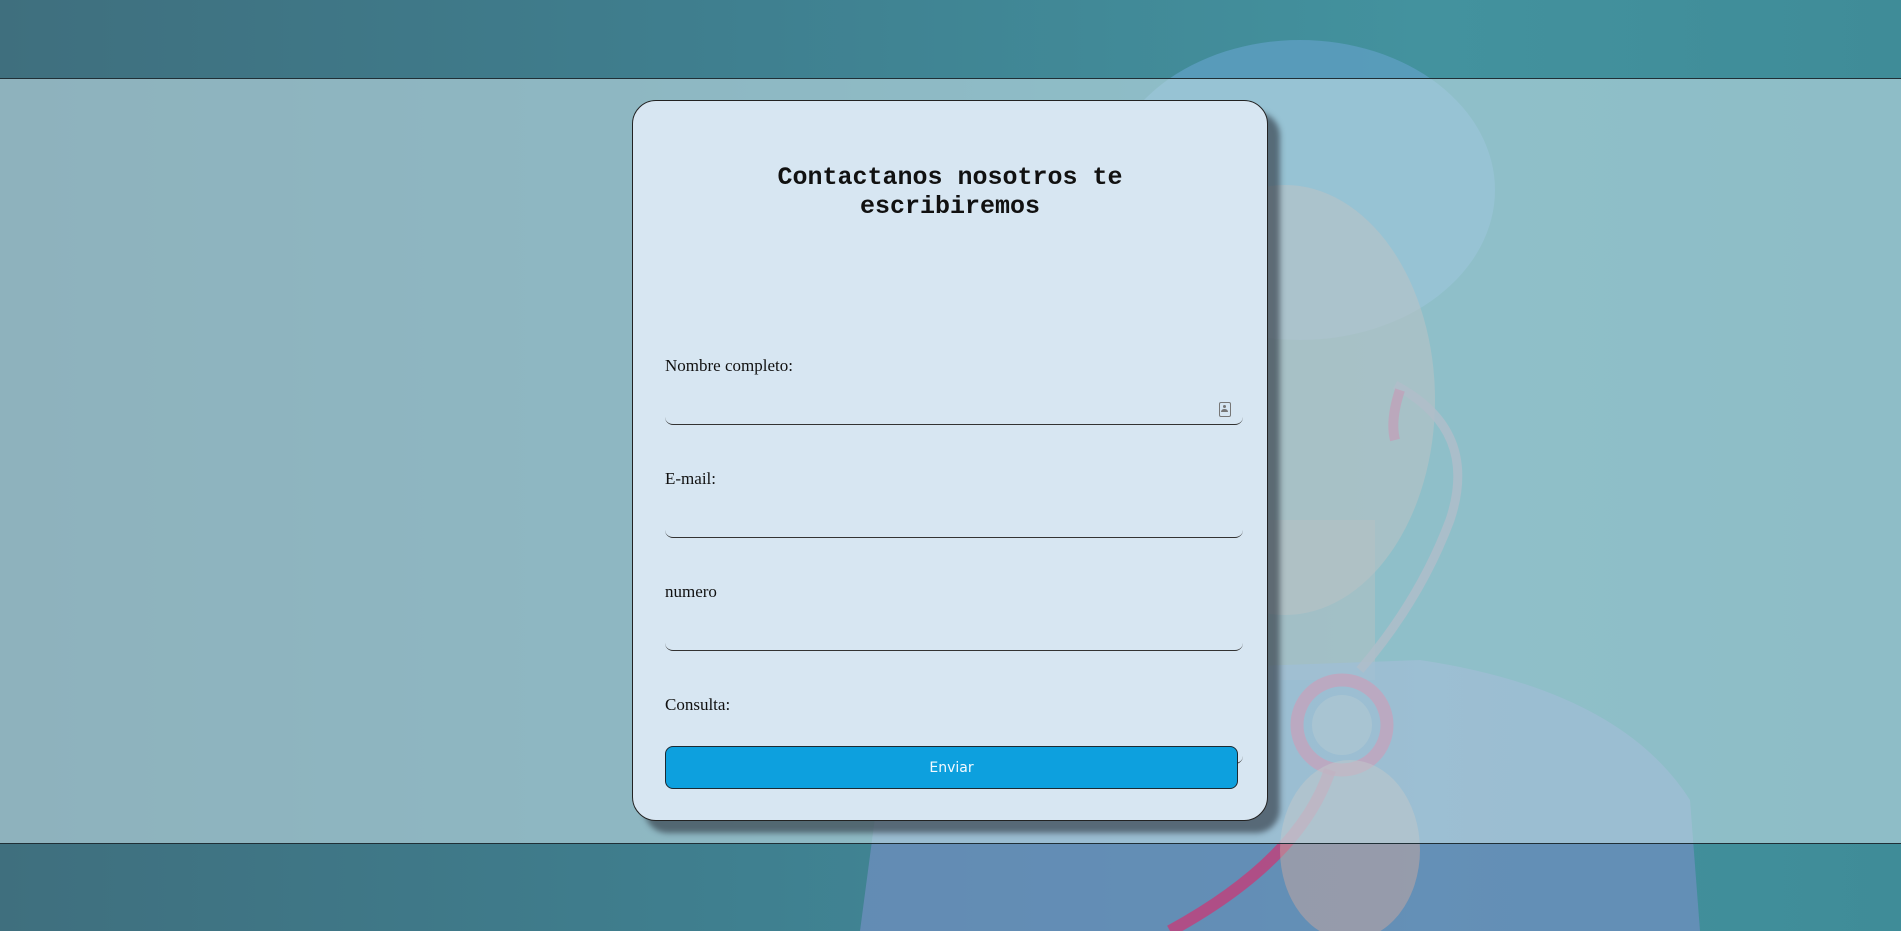 The image size is (1901, 931). Describe the element at coordinates (954, 633) in the screenshot. I see `number-input` at that location.